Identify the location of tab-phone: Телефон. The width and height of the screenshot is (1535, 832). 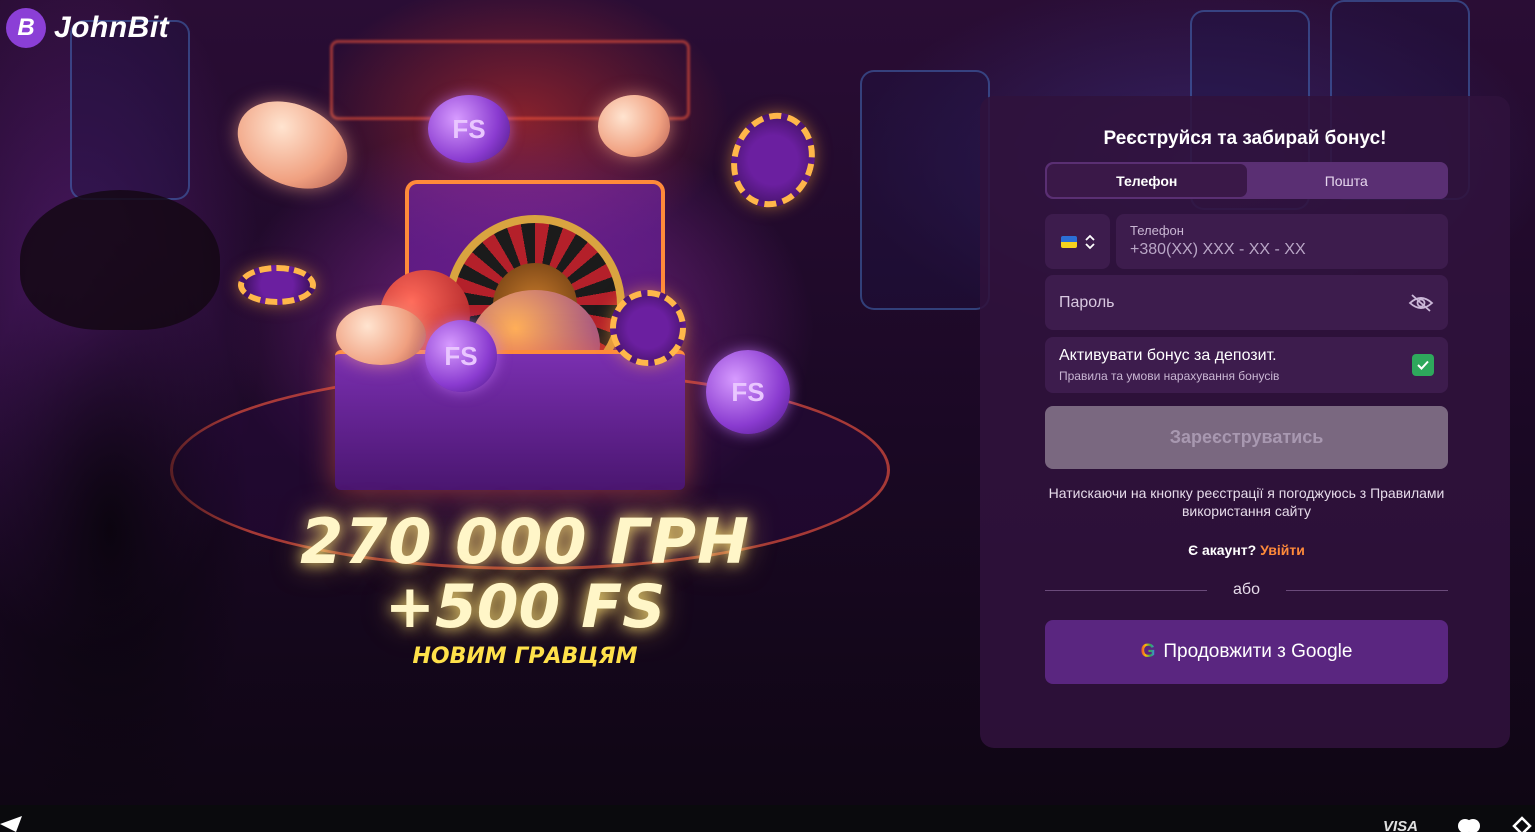
(1147, 180).